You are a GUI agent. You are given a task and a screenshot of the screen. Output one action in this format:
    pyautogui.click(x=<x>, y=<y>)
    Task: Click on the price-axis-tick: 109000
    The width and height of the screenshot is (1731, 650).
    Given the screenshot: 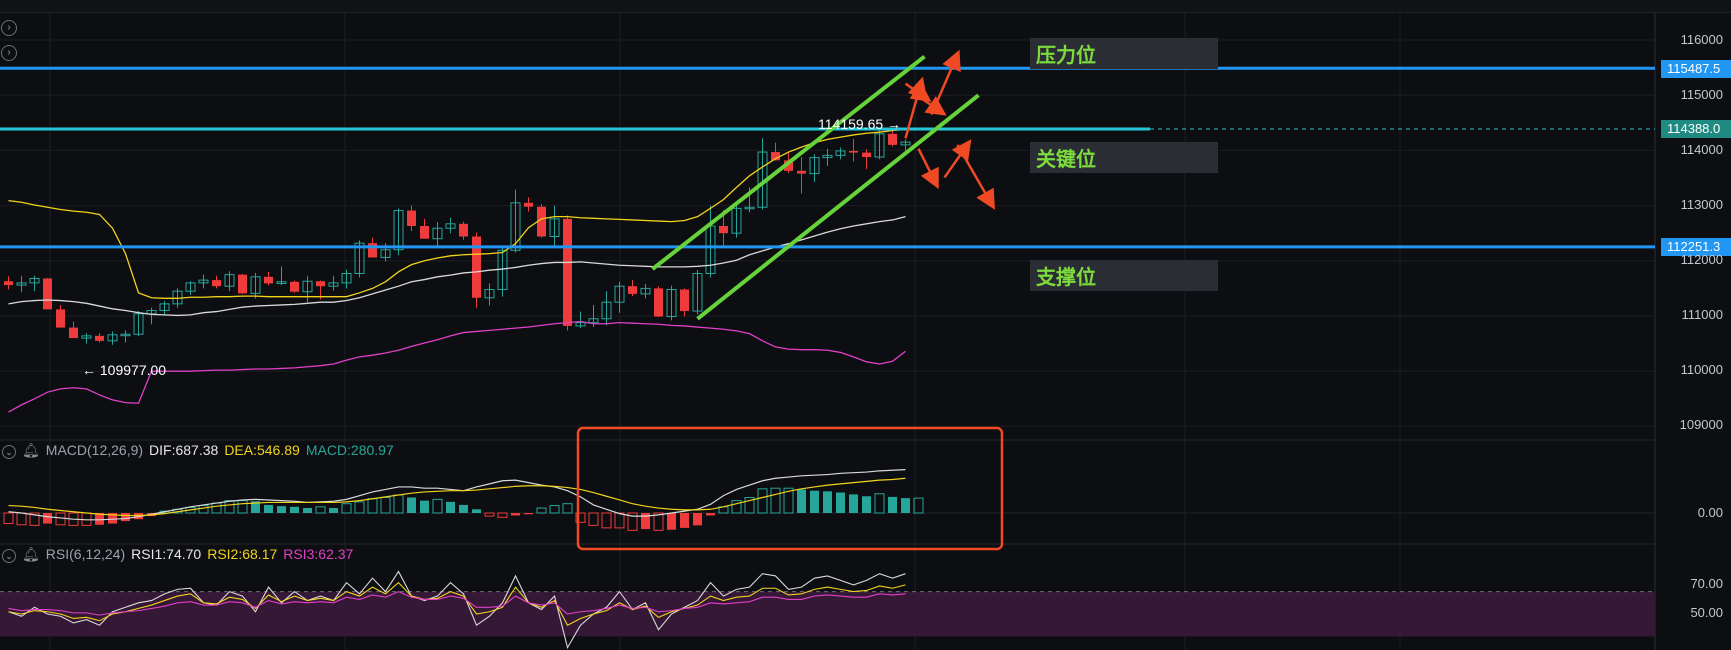 What is the action you would take?
    pyautogui.click(x=1701, y=424)
    